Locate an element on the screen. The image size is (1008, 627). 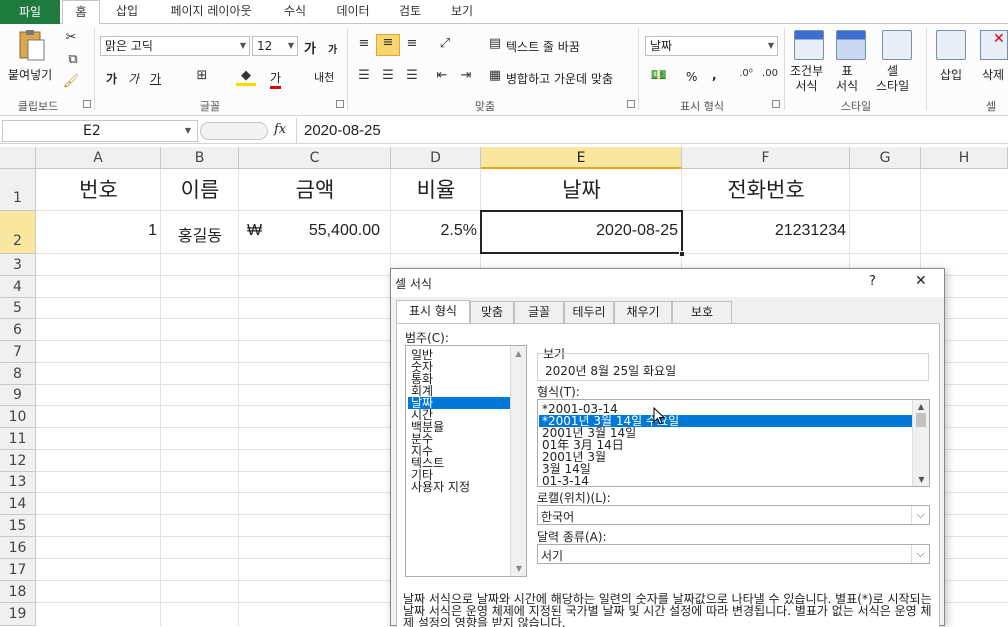
column-header-c: C is located at coordinates (315, 158).